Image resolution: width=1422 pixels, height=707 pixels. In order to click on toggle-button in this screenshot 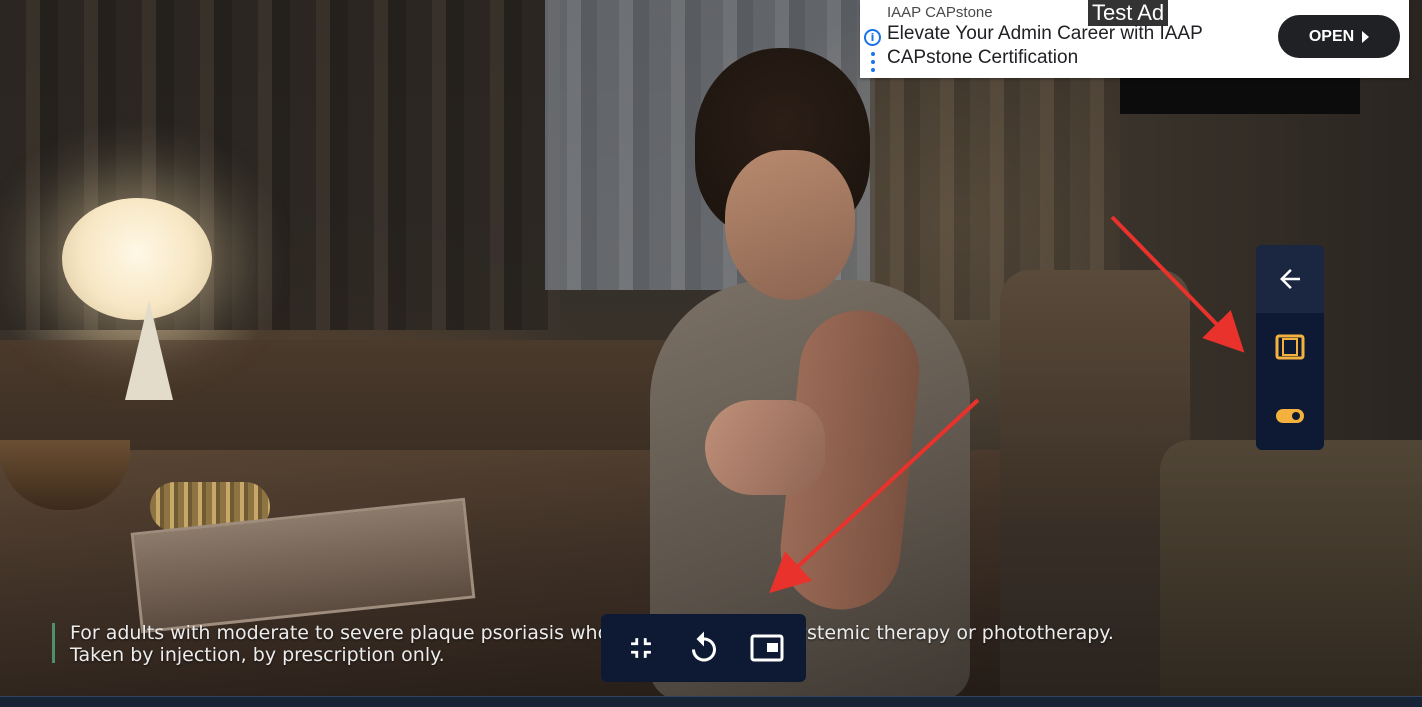, I will do `click(1290, 415)`.